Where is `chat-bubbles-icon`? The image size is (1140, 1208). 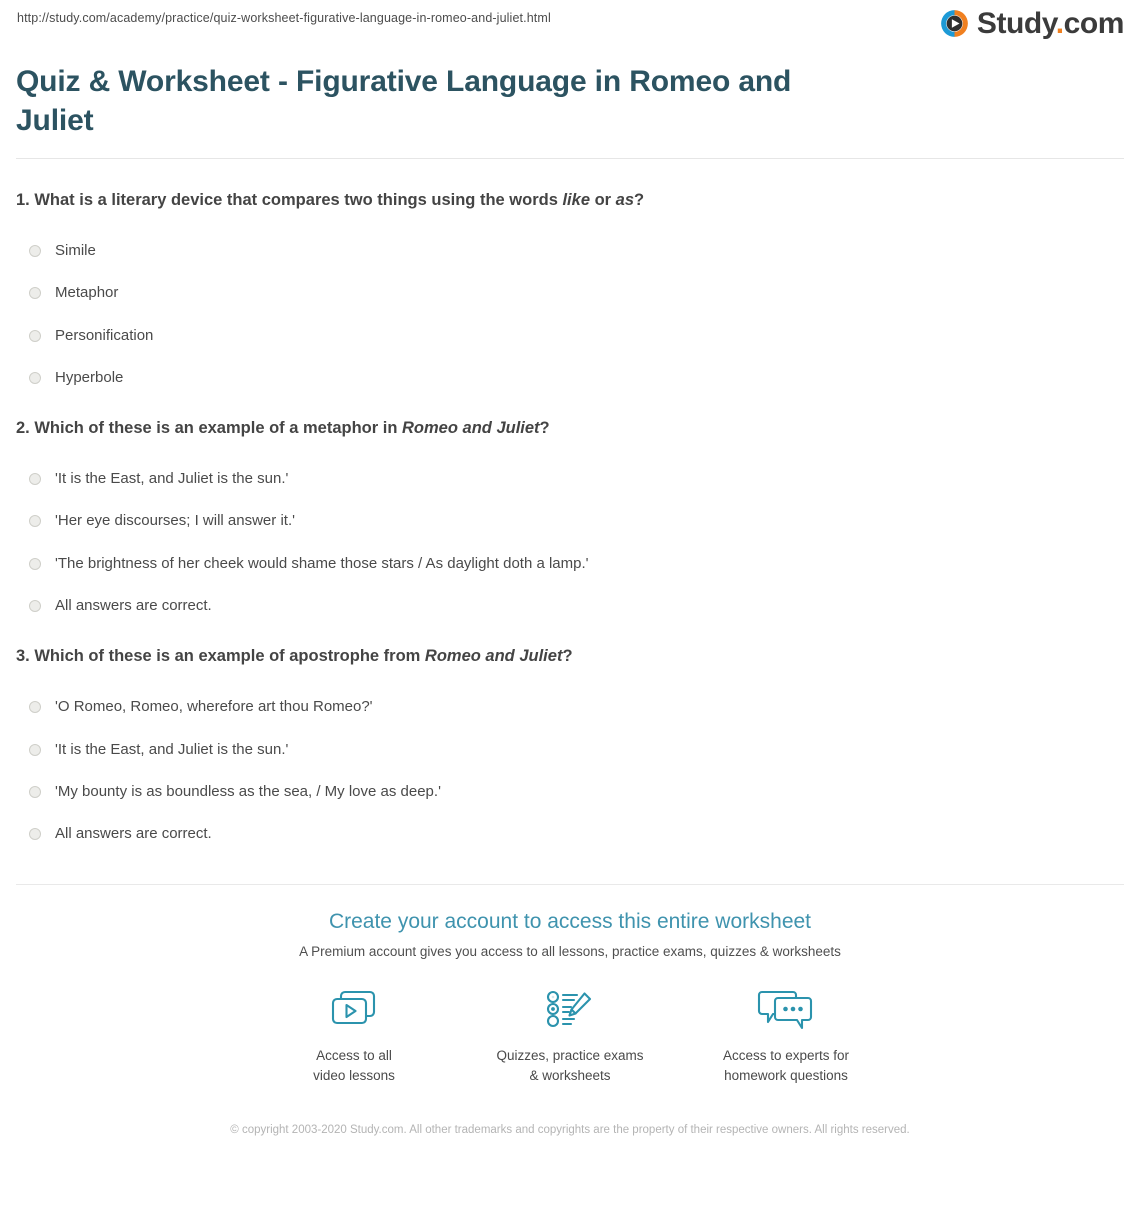 chat-bubbles-icon is located at coordinates (786, 1009).